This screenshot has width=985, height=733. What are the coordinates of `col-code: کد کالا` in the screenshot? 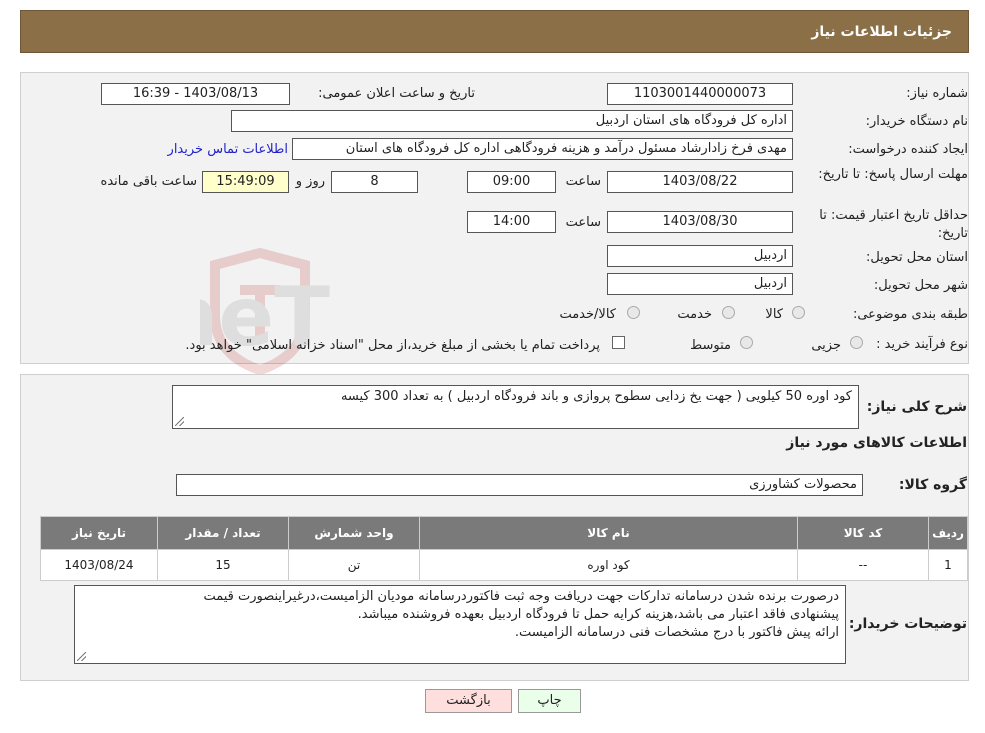 It's located at (863, 533).